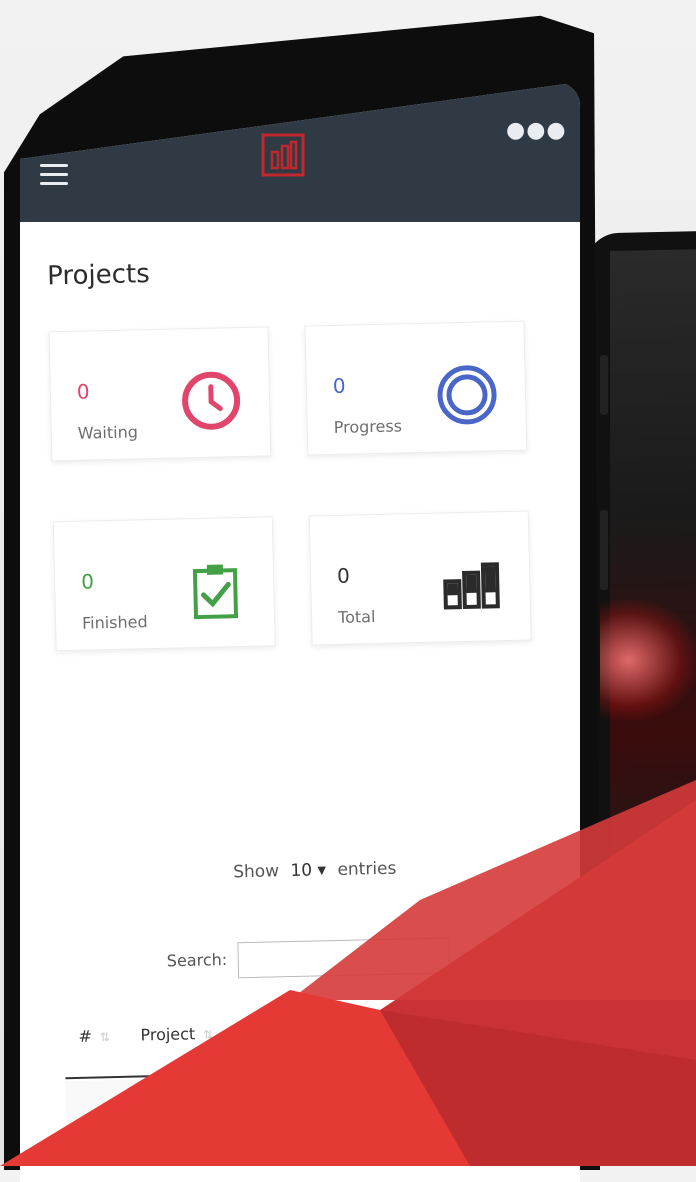 The image size is (696, 1182). I want to click on entries-label: entries, so click(367, 869).